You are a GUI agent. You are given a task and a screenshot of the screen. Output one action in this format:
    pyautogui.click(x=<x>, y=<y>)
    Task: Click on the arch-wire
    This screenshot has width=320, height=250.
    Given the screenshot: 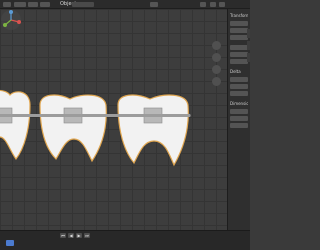 What is the action you would take?
    pyautogui.click(x=95, y=115)
    